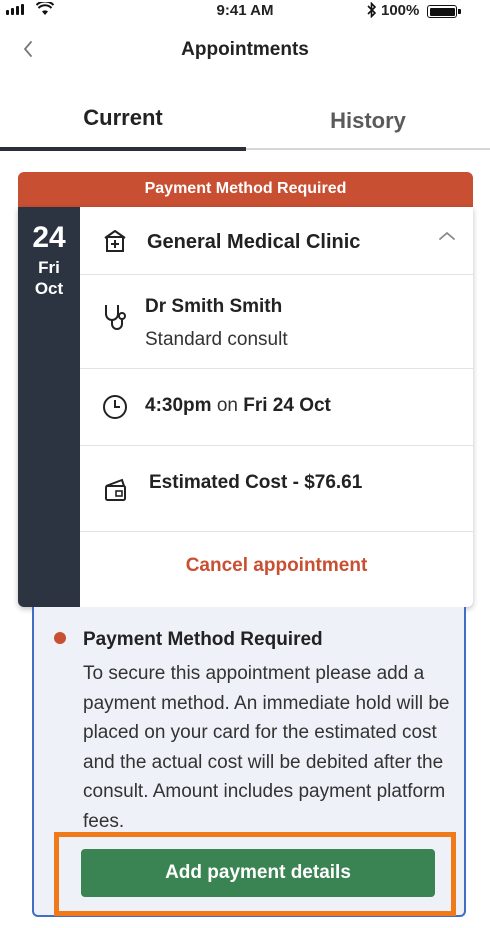  What do you see at coordinates (256, 482) in the screenshot?
I see `estimated-cost: Estimated Cost - $76.61` at bounding box center [256, 482].